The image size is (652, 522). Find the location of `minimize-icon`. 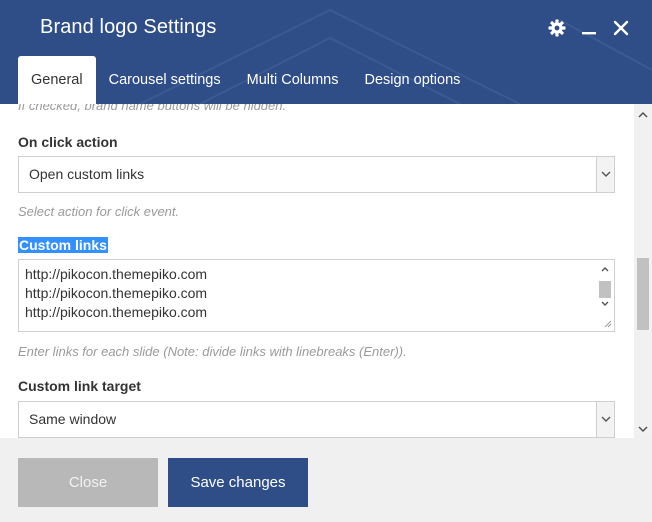

minimize-icon is located at coordinates (589, 28).